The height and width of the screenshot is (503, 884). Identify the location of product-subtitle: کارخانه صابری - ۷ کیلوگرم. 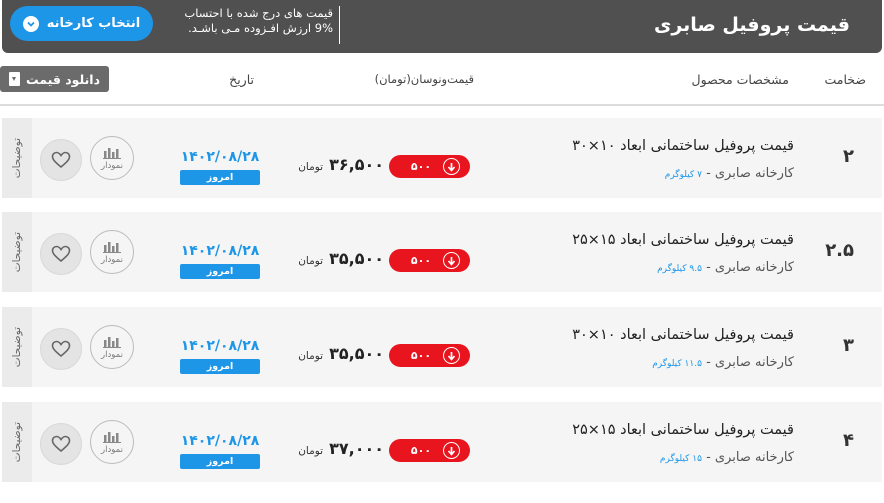
(729, 173).